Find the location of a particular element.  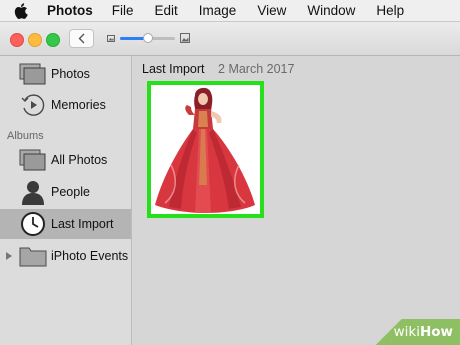

watermark-wiki-text: wiki is located at coordinates (406, 332).